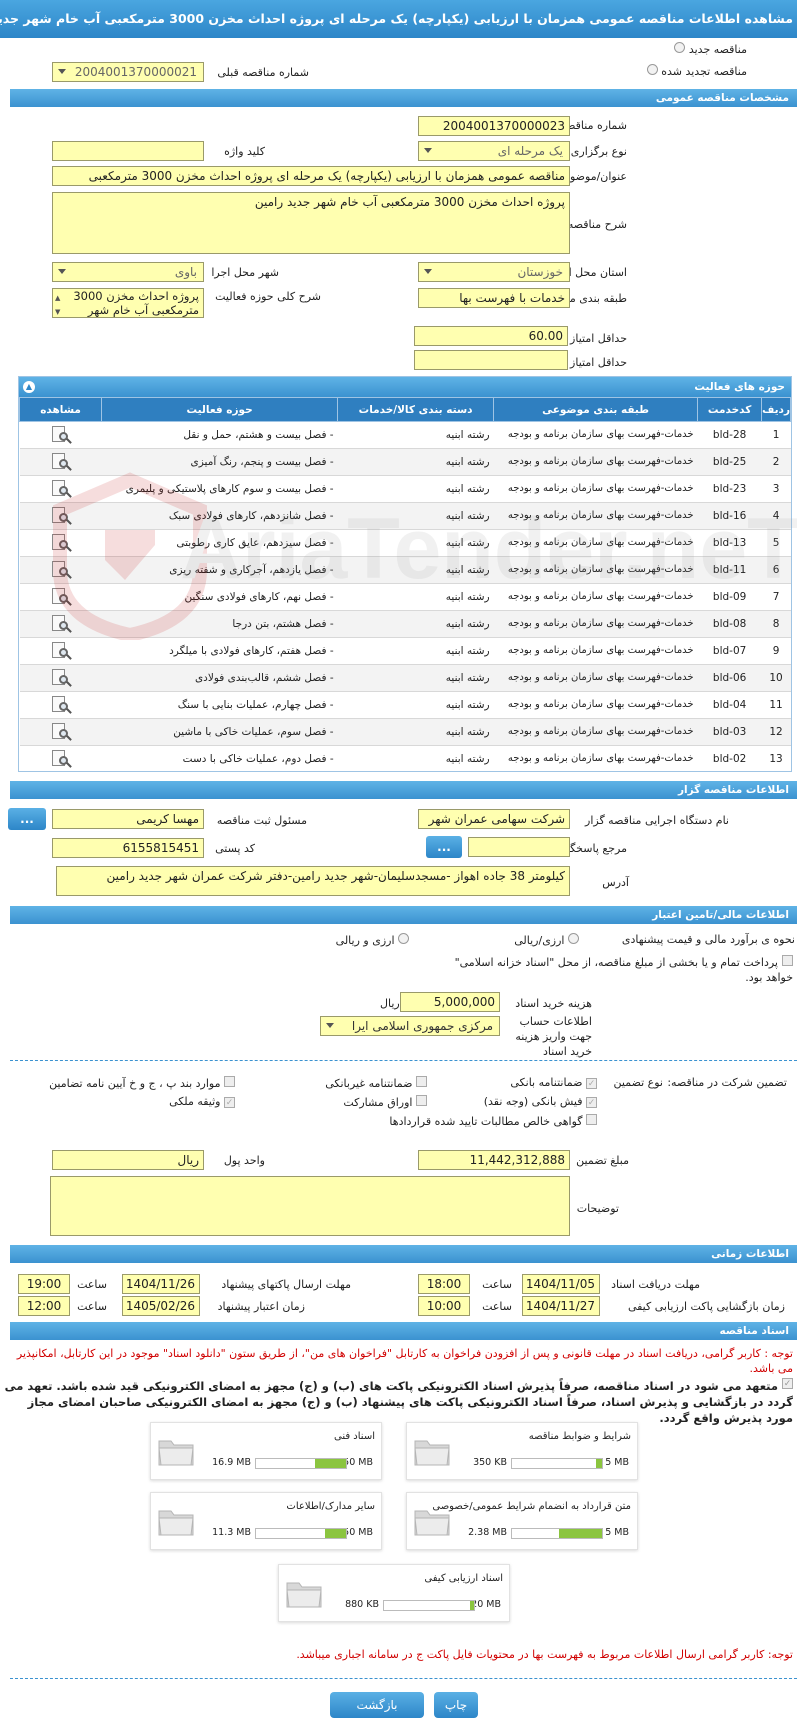 The width and height of the screenshot is (797, 1724). I want to click on keyword-field, so click(128, 151).